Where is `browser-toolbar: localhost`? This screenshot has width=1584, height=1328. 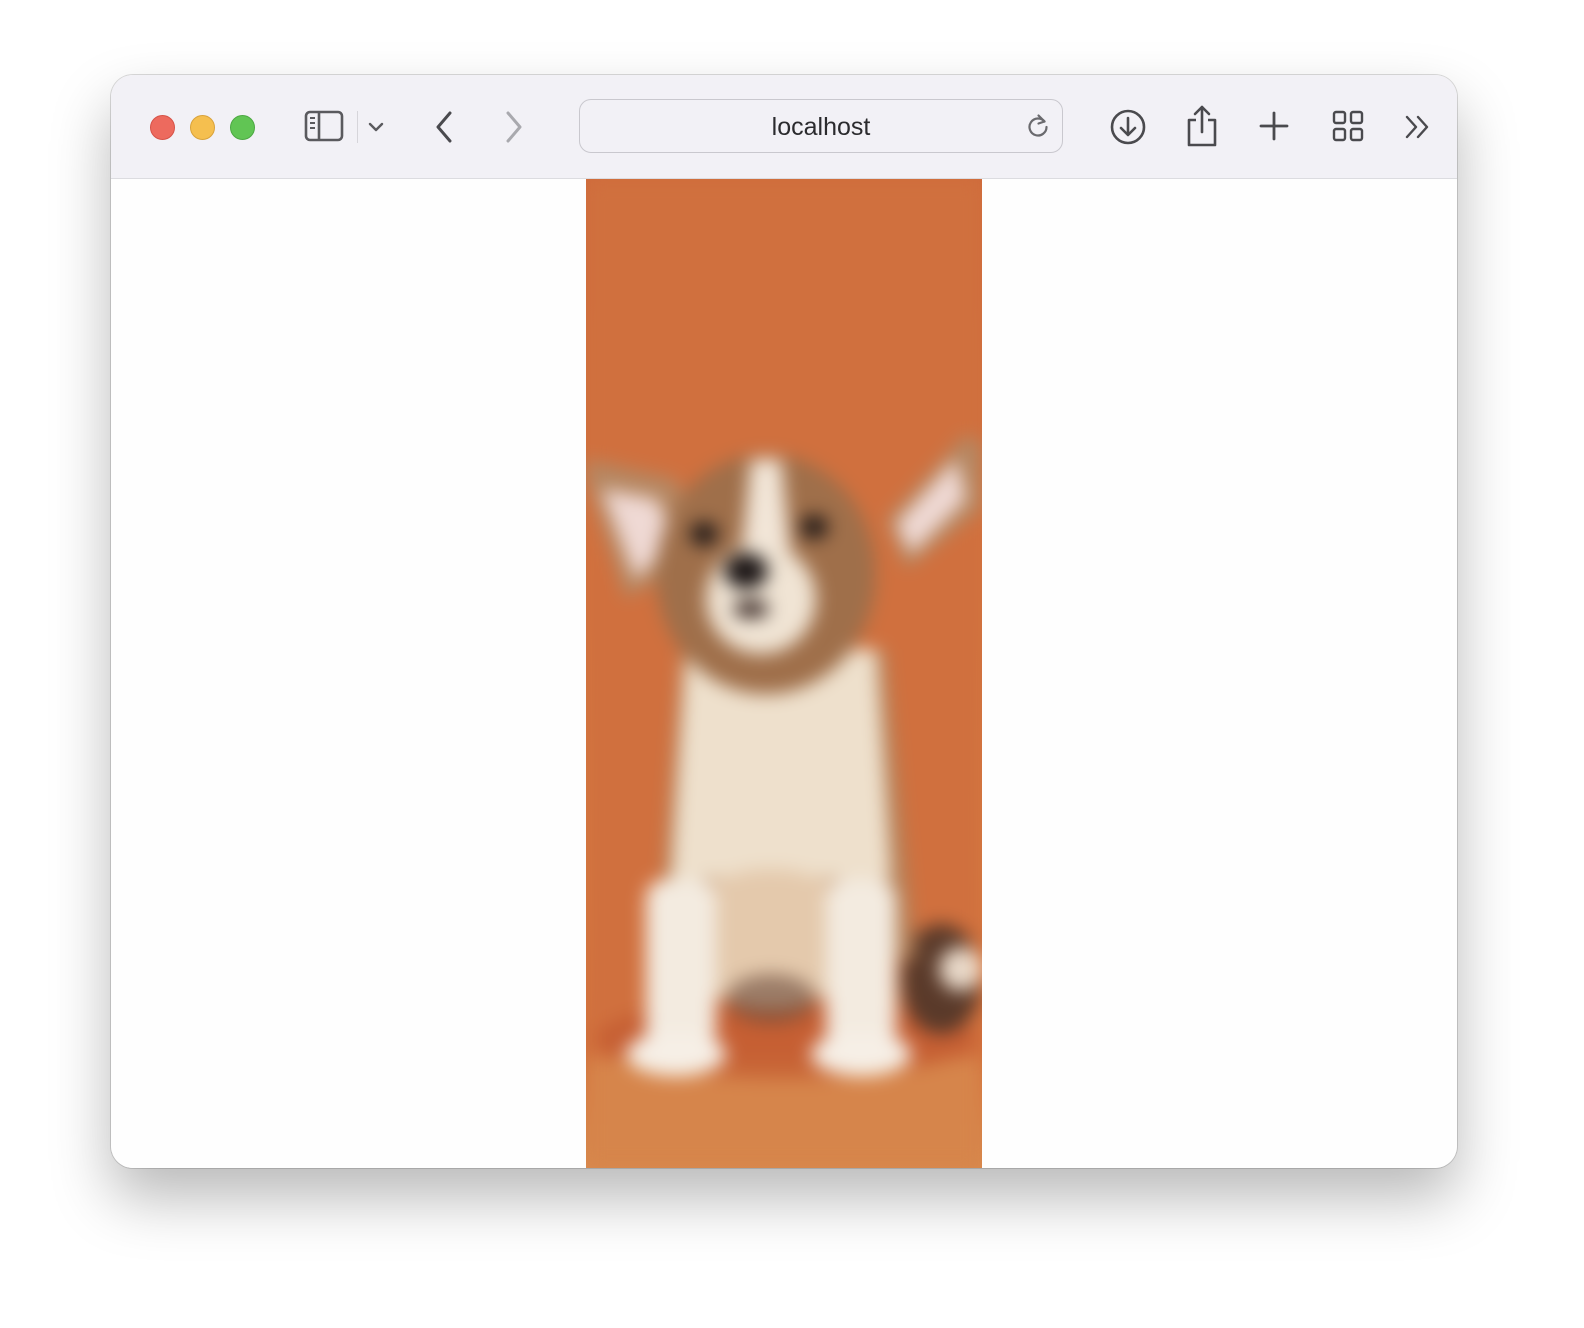
browser-toolbar: localhost is located at coordinates (784, 127).